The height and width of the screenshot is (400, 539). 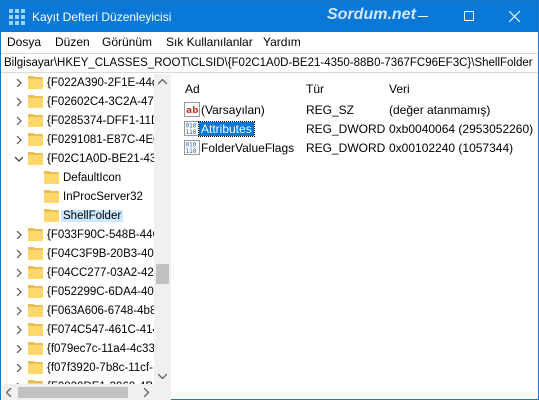 What do you see at coordinates (102, 17) in the screenshot?
I see `window-title: Kayıt Defteri Düzenleyicisi` at bounding box center [102, 17].